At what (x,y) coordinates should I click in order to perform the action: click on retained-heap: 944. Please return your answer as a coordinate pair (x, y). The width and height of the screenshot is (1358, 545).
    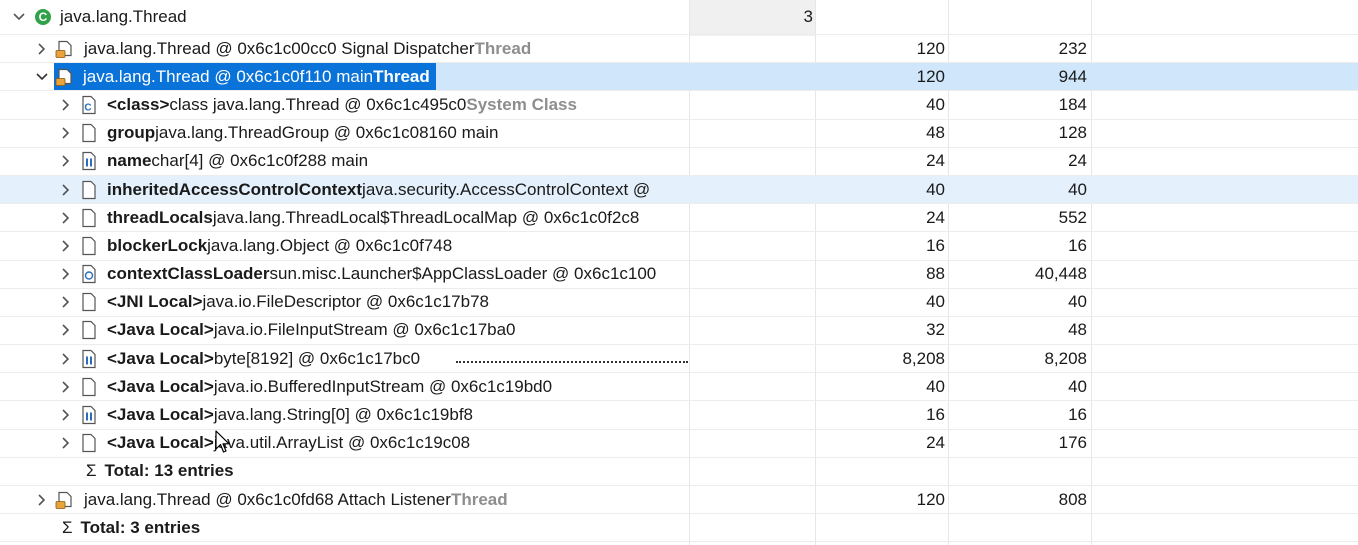
    Looking at the image, I should click on (1072, 76).